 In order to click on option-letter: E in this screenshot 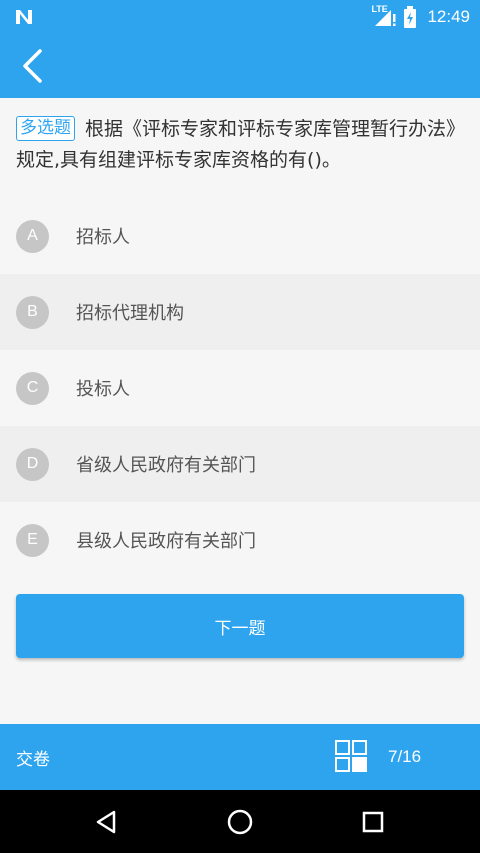, I will do `click(32, 540)`.